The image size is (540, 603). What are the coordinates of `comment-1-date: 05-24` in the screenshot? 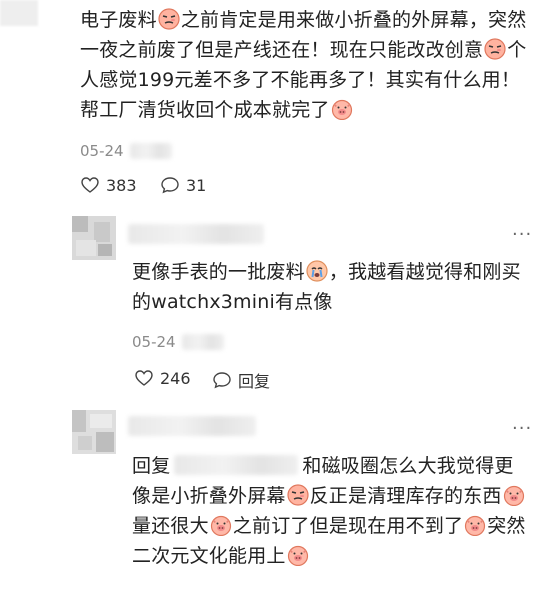 It's located at (102, 151).